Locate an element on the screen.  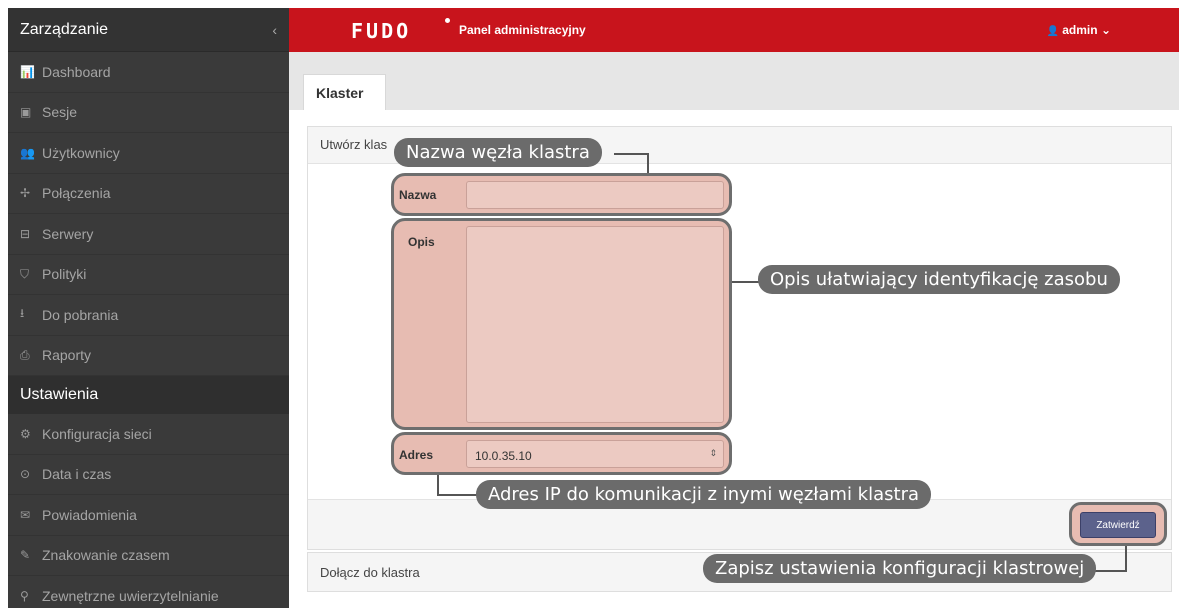
callout-name: Nazwa węzła klastra is located at coordinates (498, 152).